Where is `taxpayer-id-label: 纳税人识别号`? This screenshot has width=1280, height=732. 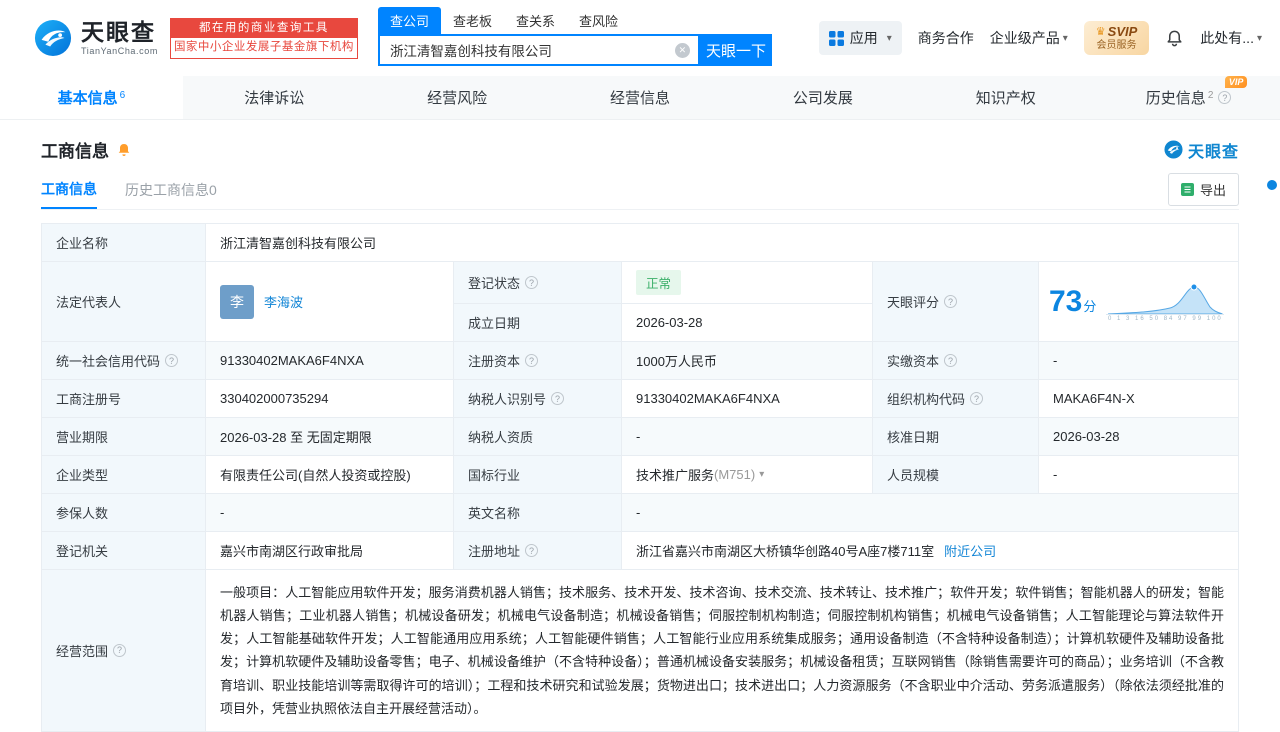
taxpayer-id-label: 纳税人识别号 is located at coordinates (538, 398).